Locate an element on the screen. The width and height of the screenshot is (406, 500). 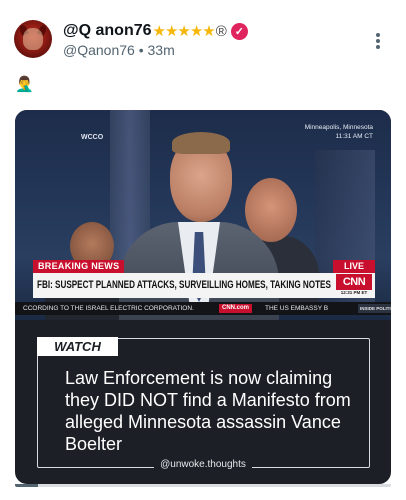
post-text: 🤦‍♂️ is located at coordinates (24, 84).